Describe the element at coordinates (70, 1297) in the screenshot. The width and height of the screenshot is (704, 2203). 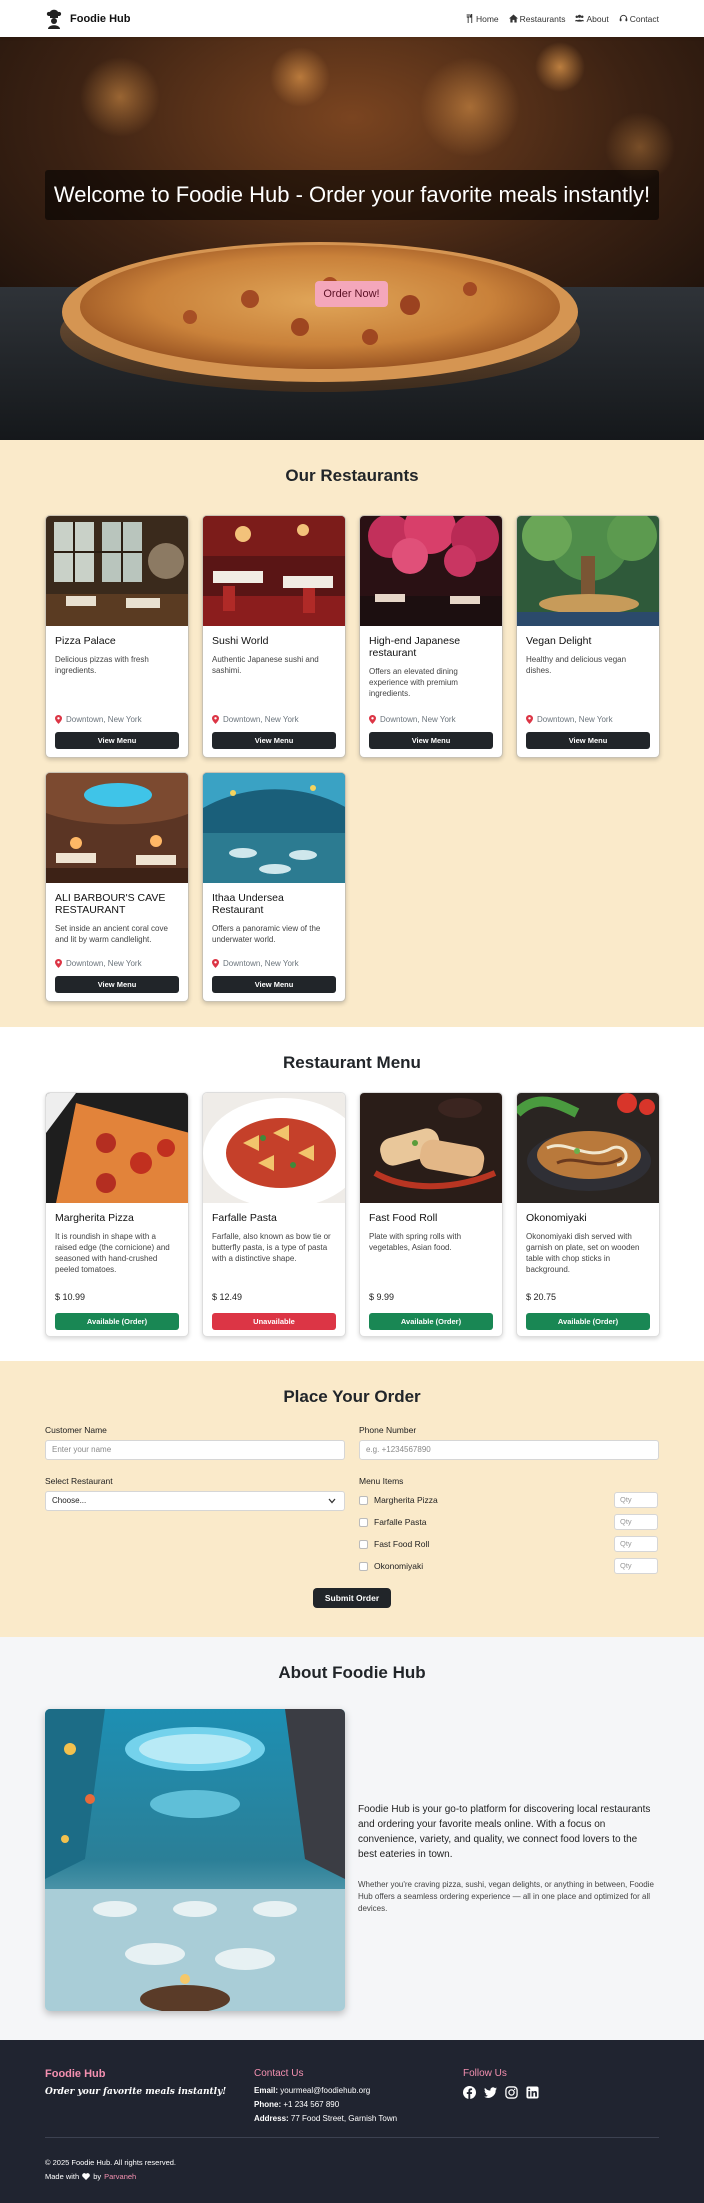
I see `dish-price: $ 10.99` at that location.